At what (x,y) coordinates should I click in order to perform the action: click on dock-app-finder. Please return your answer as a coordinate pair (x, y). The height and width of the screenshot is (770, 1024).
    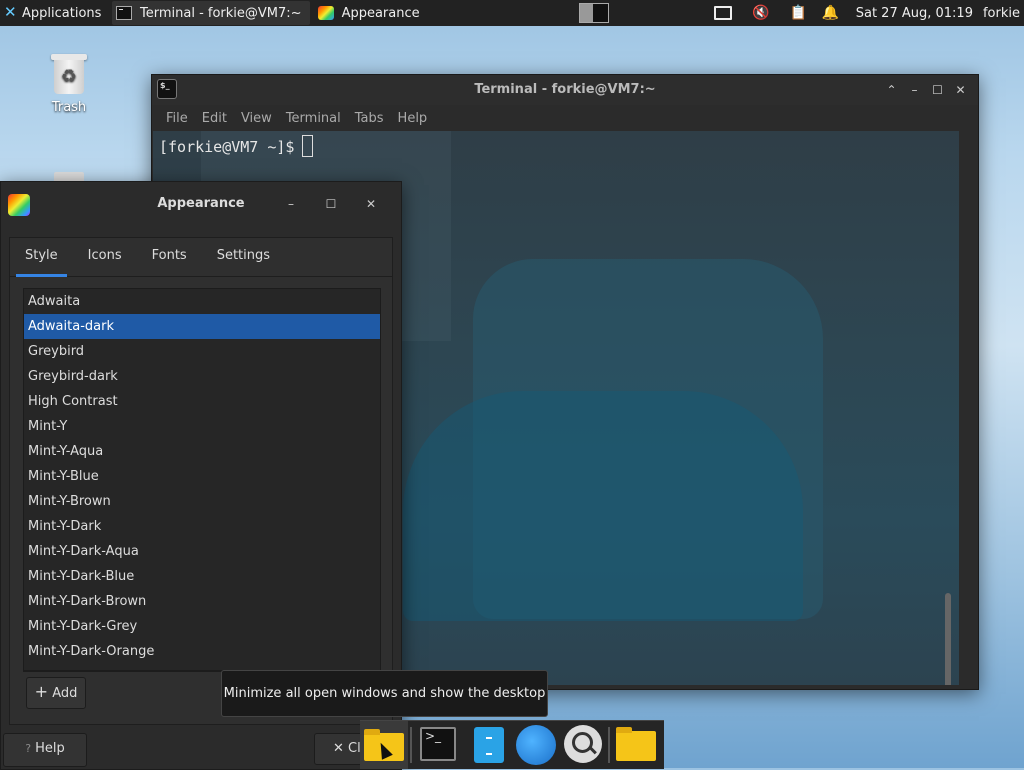
    Looking at the image, I should click on (582, 745).